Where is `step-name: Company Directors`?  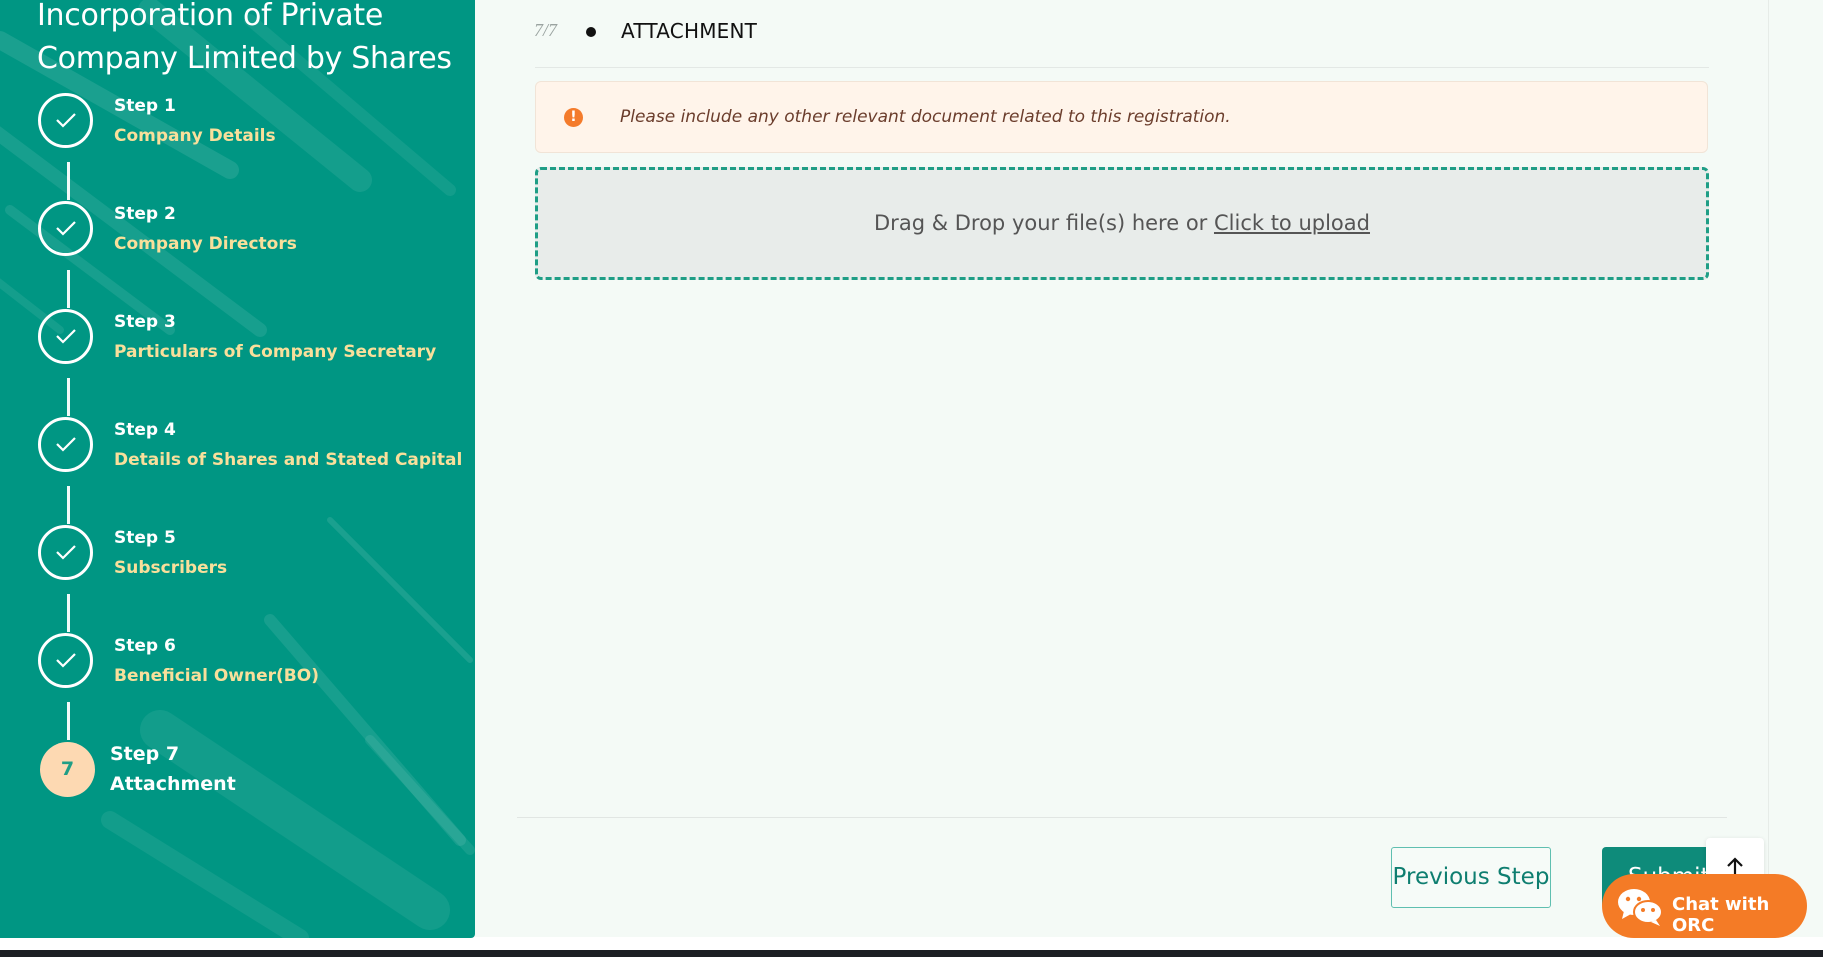 step-name: Company Directors is located at coordinates (205, 244).